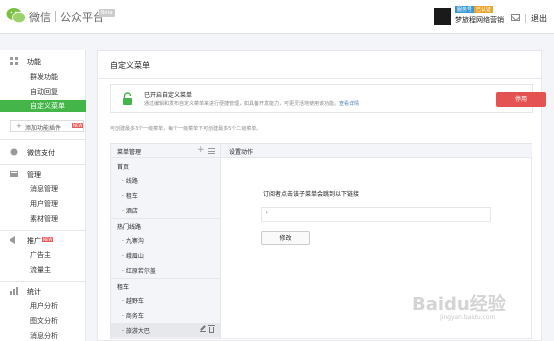  What do you see at coordinates (186, 129) in the screenshot?
I see `menu-limit-hint: 可创建最多3个一级菜单，每个一级菜单下可创建最多5个二级菜单。` at bounding box center [186, 129].